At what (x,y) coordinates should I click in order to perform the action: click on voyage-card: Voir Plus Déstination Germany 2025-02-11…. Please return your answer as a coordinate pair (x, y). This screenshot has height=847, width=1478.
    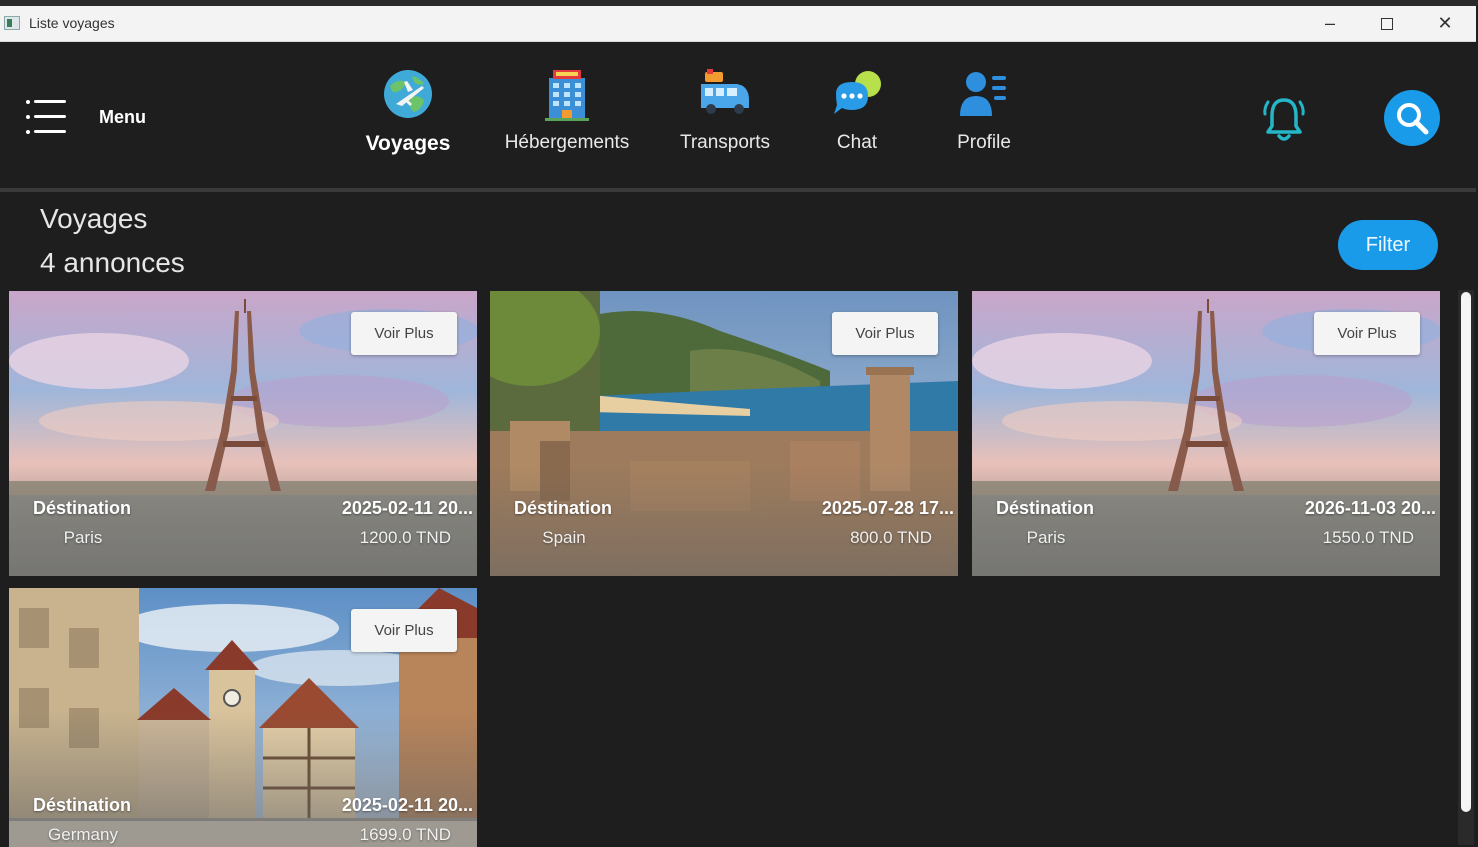
    Looking at the image, I should click on (243, 717).